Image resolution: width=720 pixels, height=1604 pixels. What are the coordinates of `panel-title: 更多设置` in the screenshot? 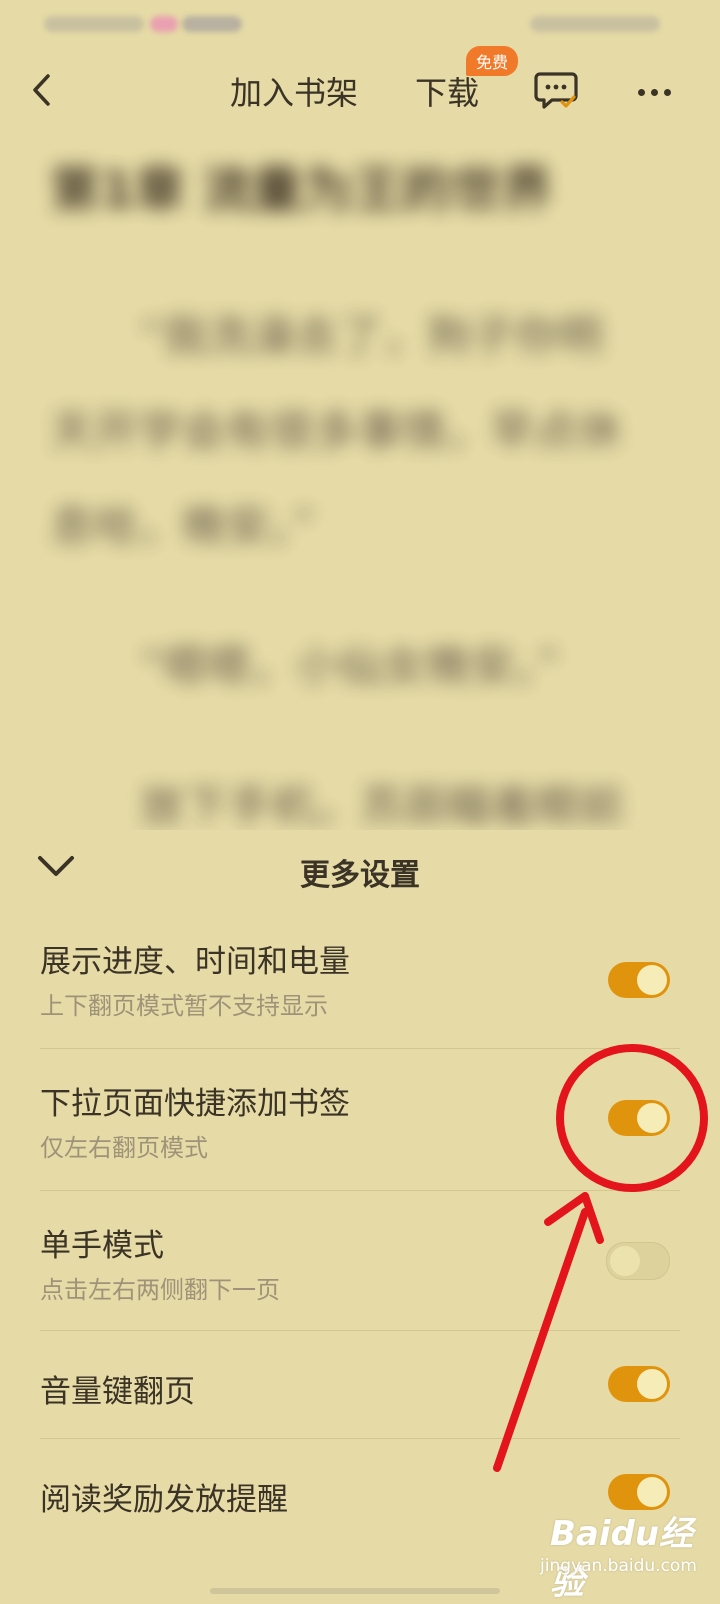 It's located at (360, 875).